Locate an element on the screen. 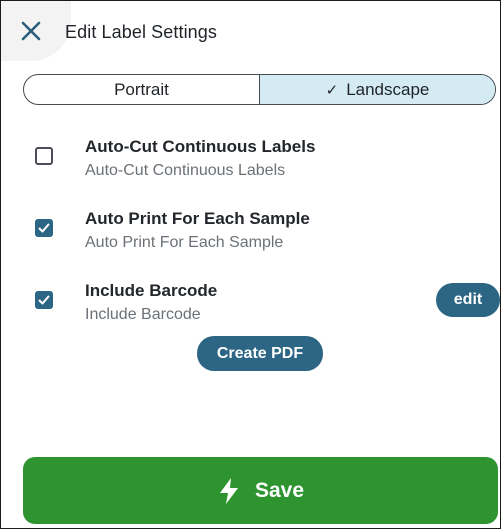 The width and height of the screenshot is (501, 529). landscape-option: ✓ Landscape is located at coordinates (377, 89).